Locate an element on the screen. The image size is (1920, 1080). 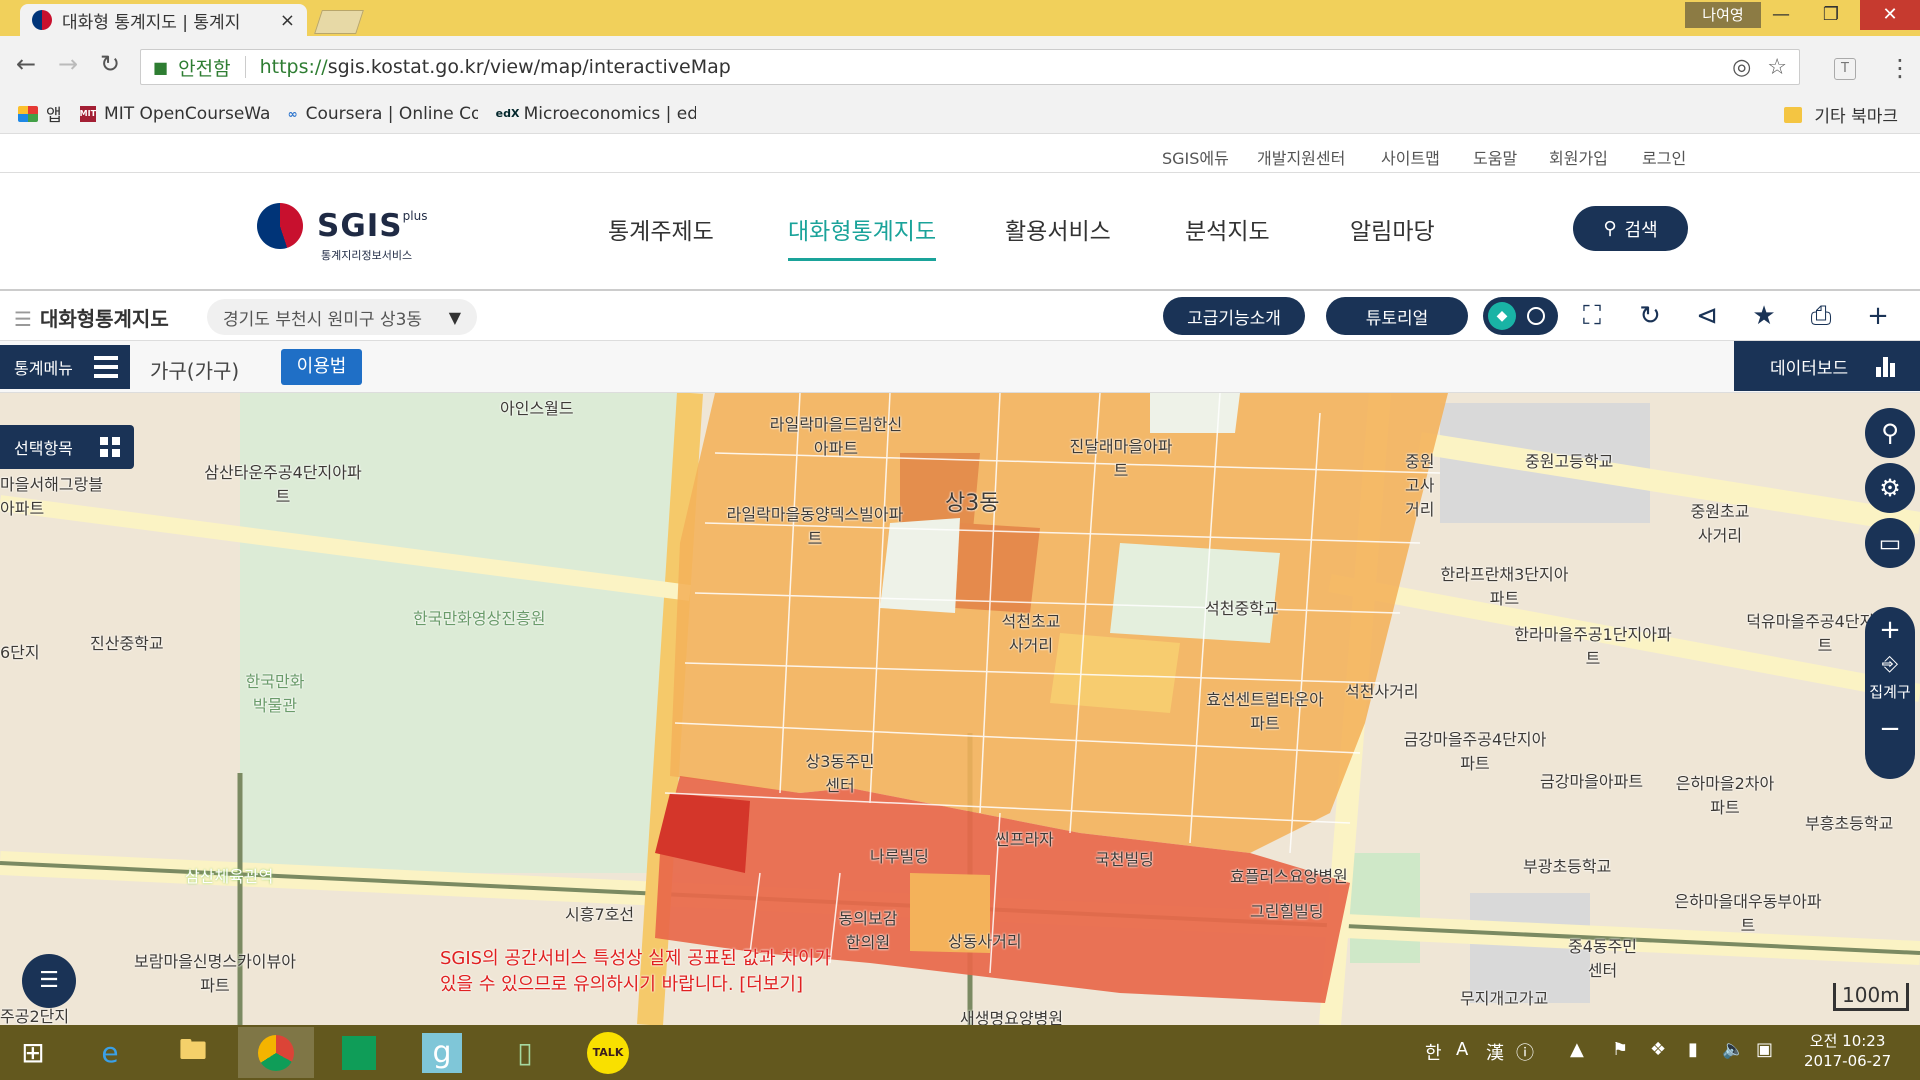
close-window-button: ✕ is located at coordinates (1890, 15).